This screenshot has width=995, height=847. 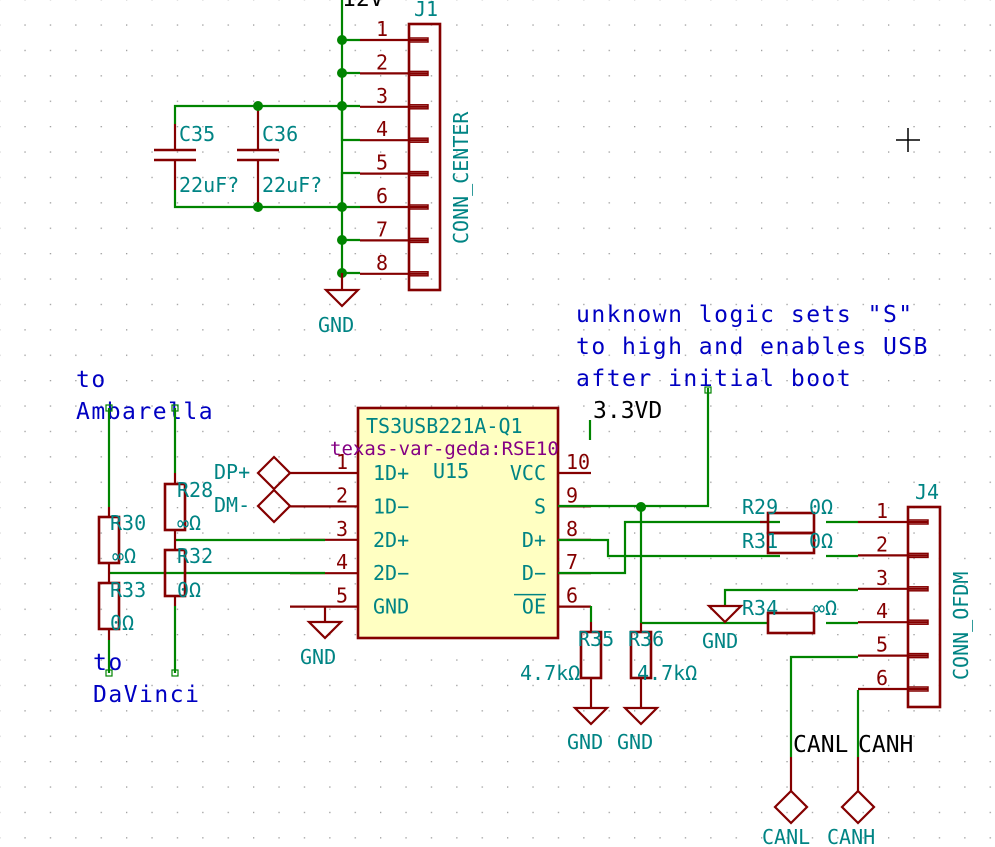 I want to click on label: R29, so click(x=760, y=507).